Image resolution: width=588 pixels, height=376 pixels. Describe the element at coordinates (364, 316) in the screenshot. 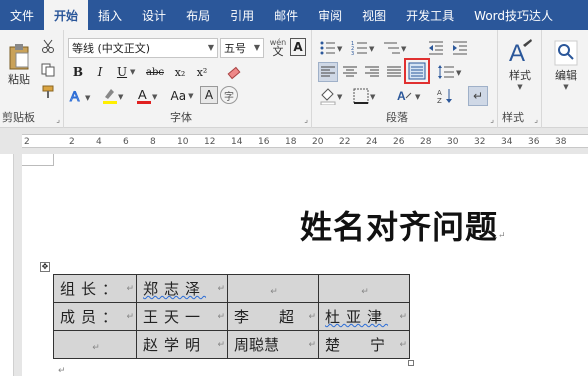

I see `table-cell: 杜亚津 ↵` at that location.